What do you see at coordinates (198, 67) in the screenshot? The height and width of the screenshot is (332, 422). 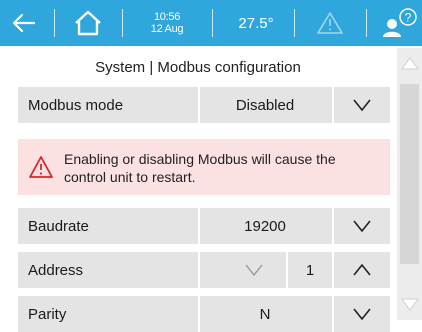 I see `page-title: System | Modbus configuration` at bounding box center [198, 67].